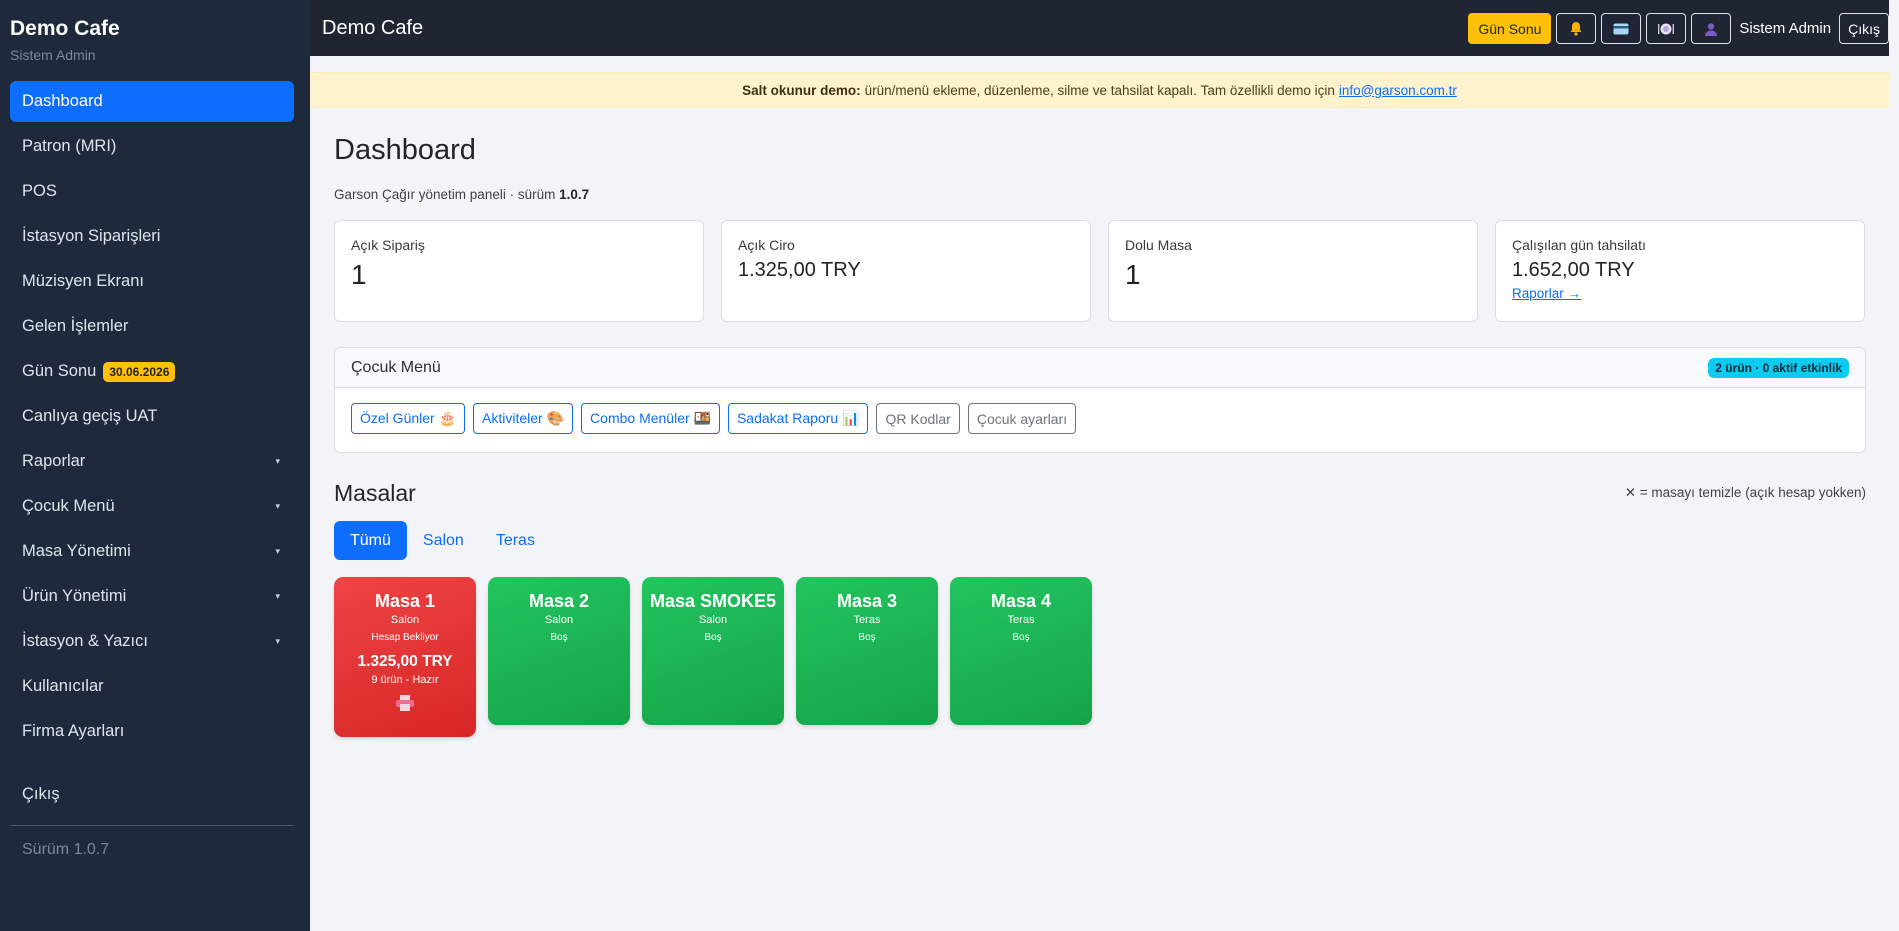 This screenshot has width=1899, height=931. I want to click on topbar-actions: Gün Sonu Sistem Admin Çıkış, so click(1678, 28).